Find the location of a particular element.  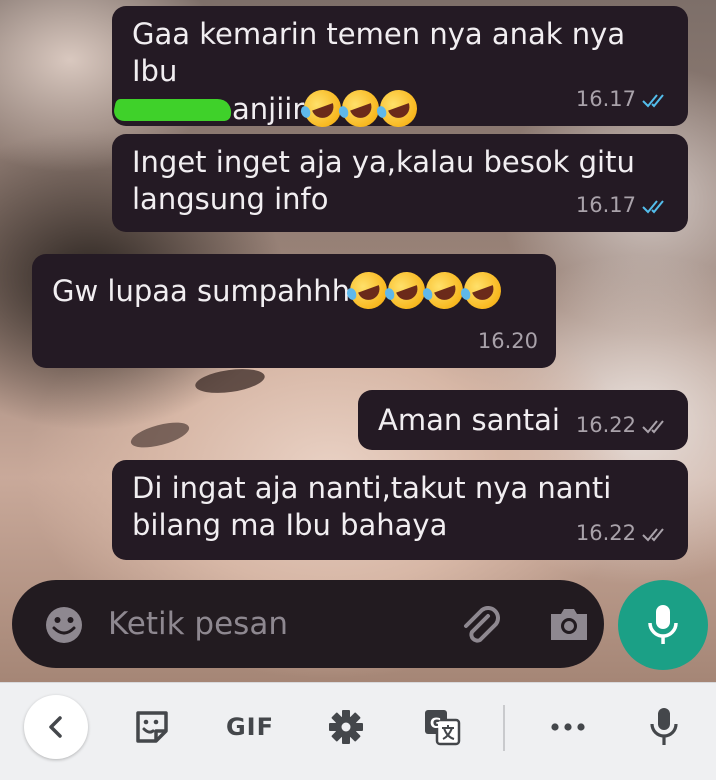

mic-icon is located at coordinates (663, 624).